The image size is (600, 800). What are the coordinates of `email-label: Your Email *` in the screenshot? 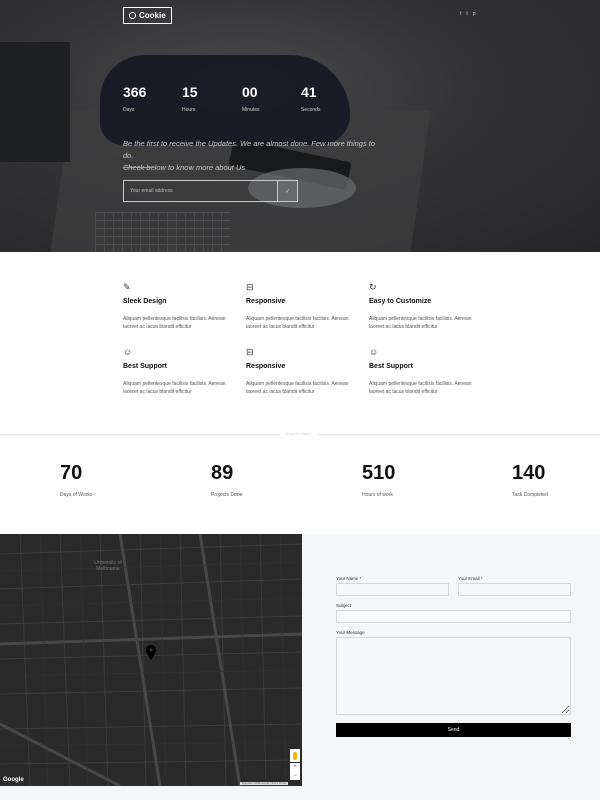 It's located at (470, 578).